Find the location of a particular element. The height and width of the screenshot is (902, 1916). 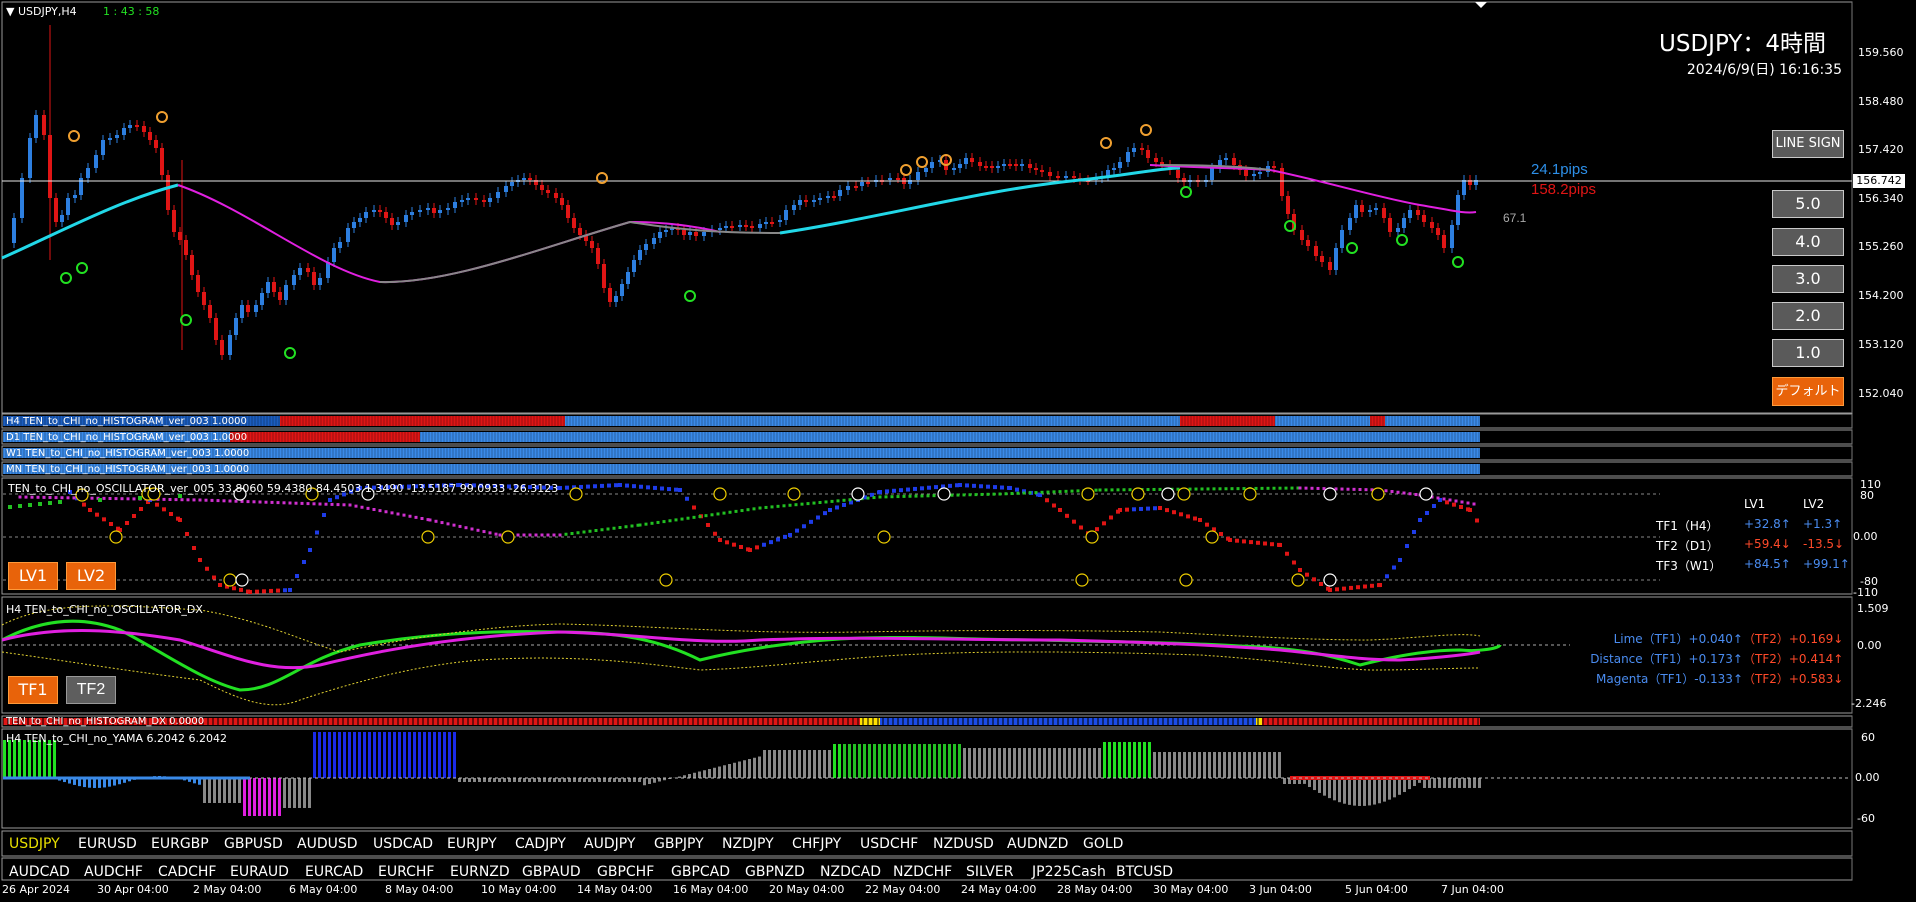

symbol-chfjpy: CHFJPY is located at coordinates (816, 844).